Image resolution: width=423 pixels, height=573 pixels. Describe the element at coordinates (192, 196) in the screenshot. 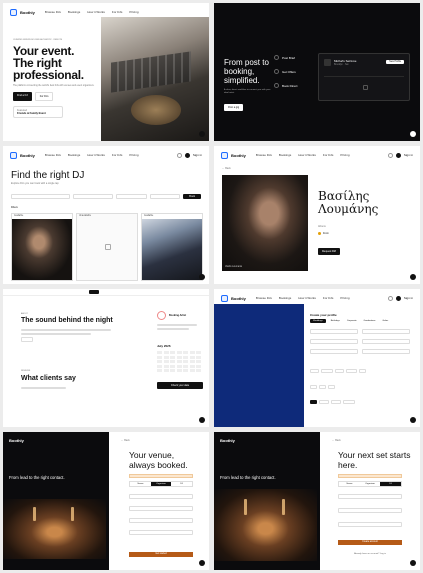

I see `search-button: Book` at that location.